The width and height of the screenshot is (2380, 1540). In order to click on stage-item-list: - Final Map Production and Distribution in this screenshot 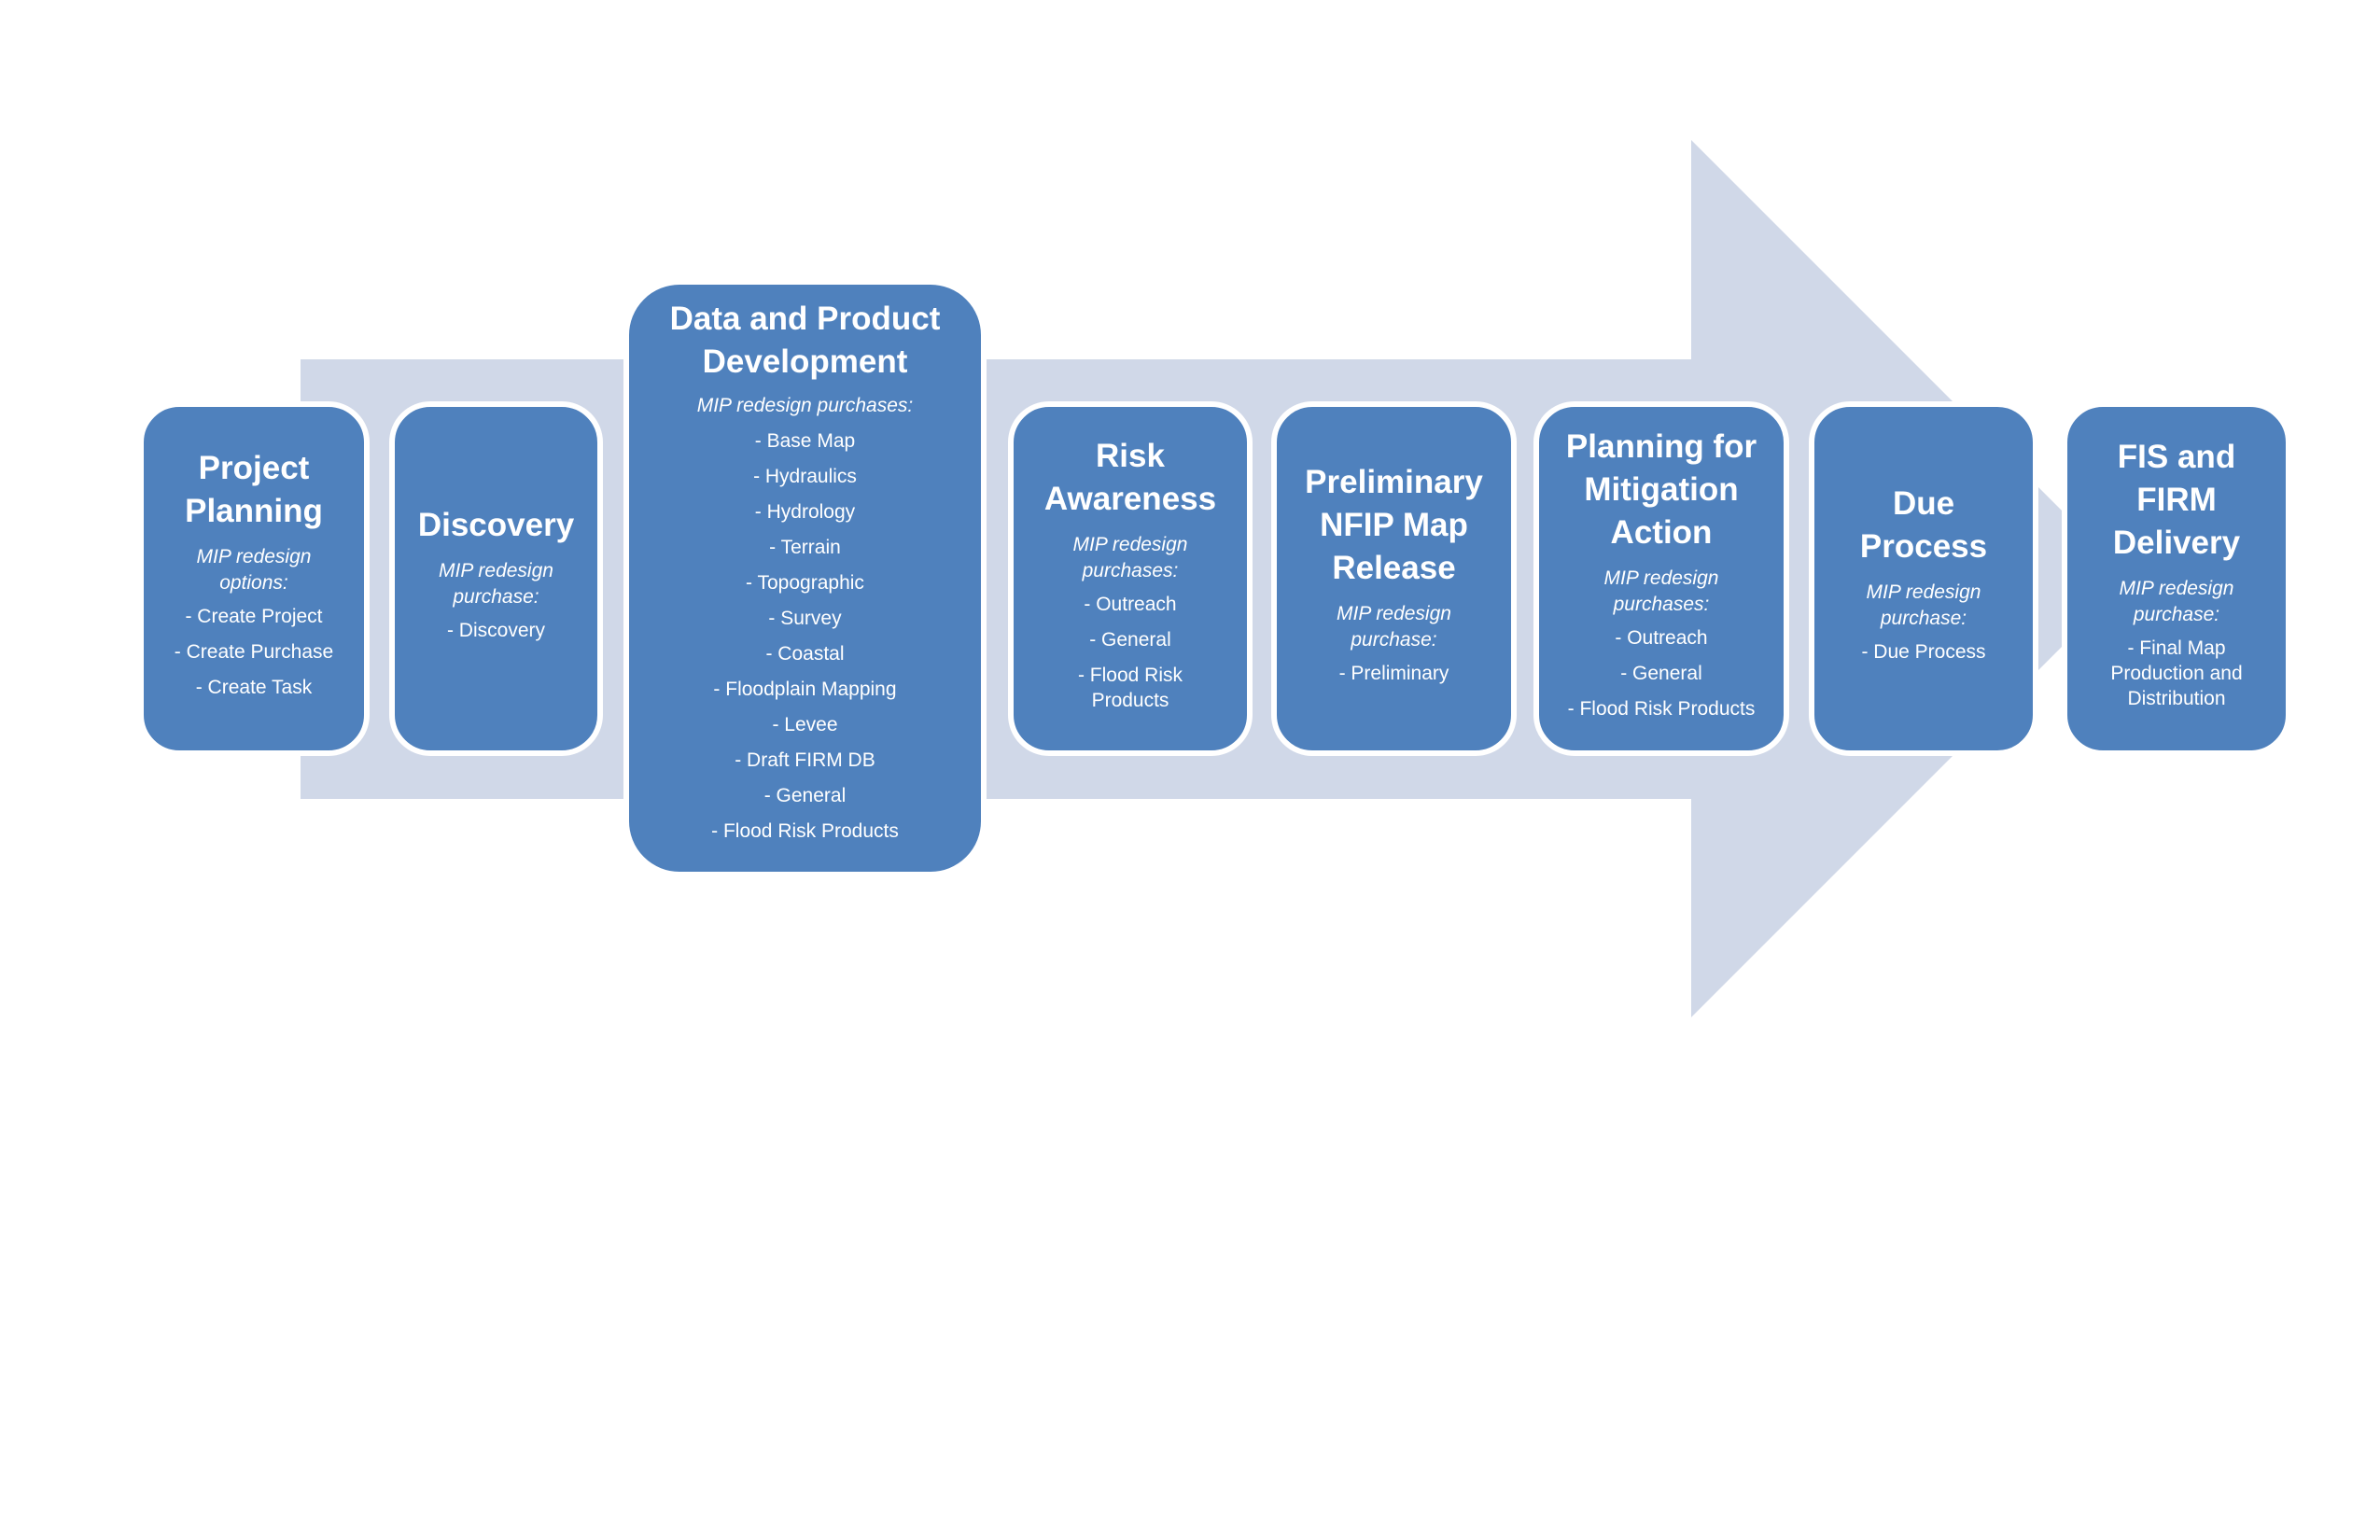, I will do `click(2176, 678)`.